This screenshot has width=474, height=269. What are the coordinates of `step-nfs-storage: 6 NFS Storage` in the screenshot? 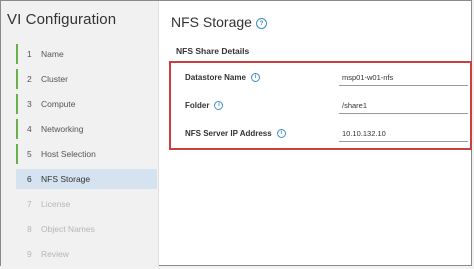 It's located at (86, 179).